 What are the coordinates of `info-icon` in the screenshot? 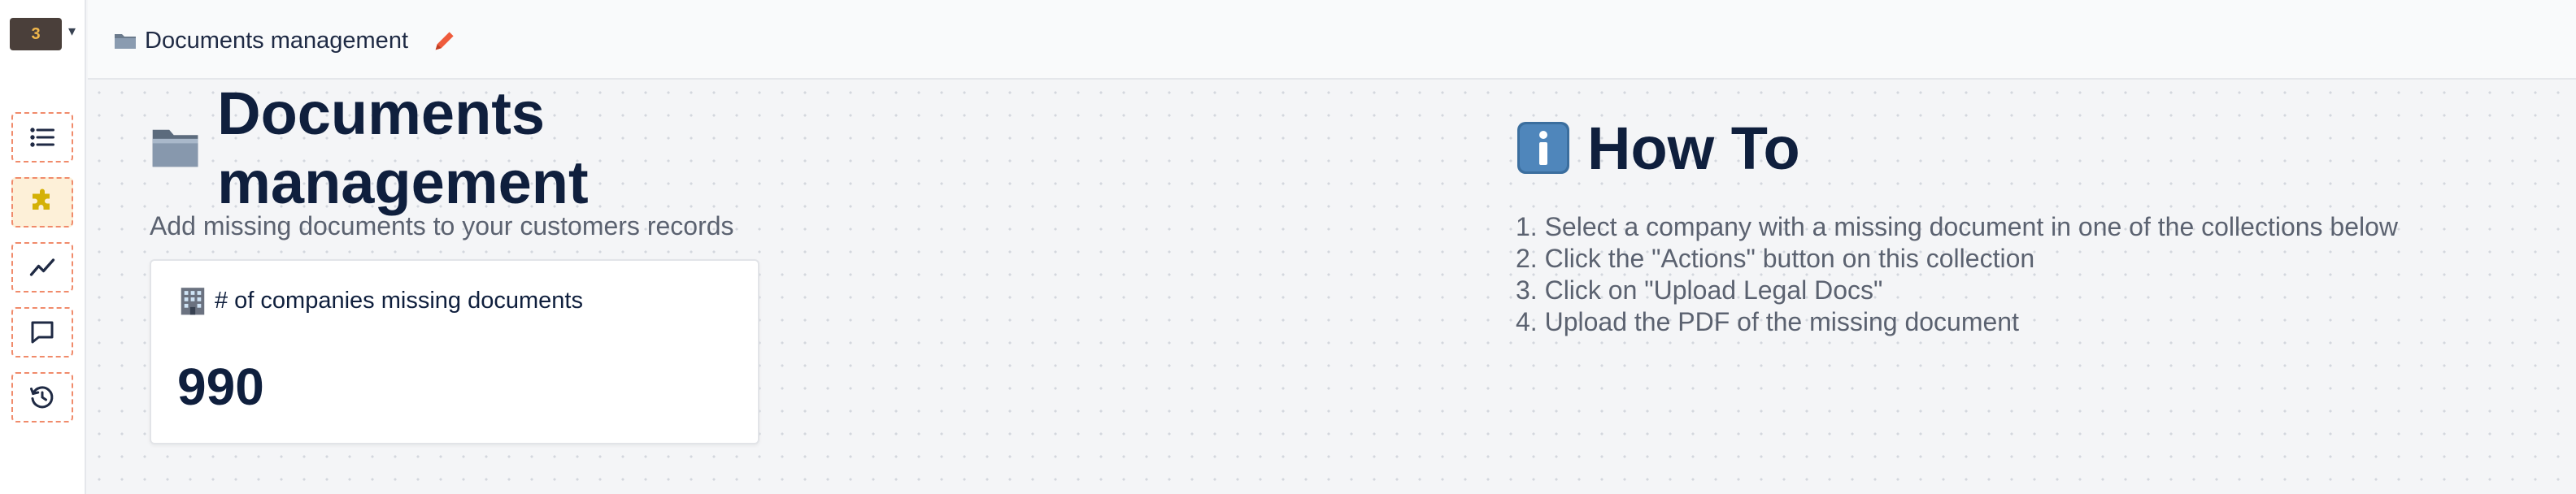 It's located at (1543, 148).